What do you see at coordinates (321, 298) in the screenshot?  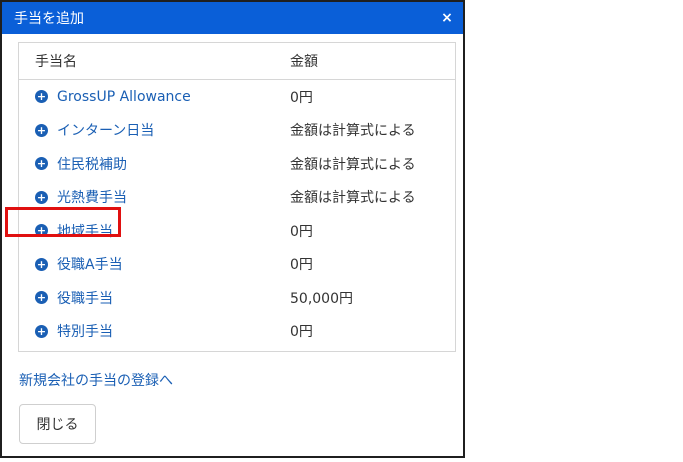 I see `allowance-amount: 50,000円` at bounding box center [321, 298].